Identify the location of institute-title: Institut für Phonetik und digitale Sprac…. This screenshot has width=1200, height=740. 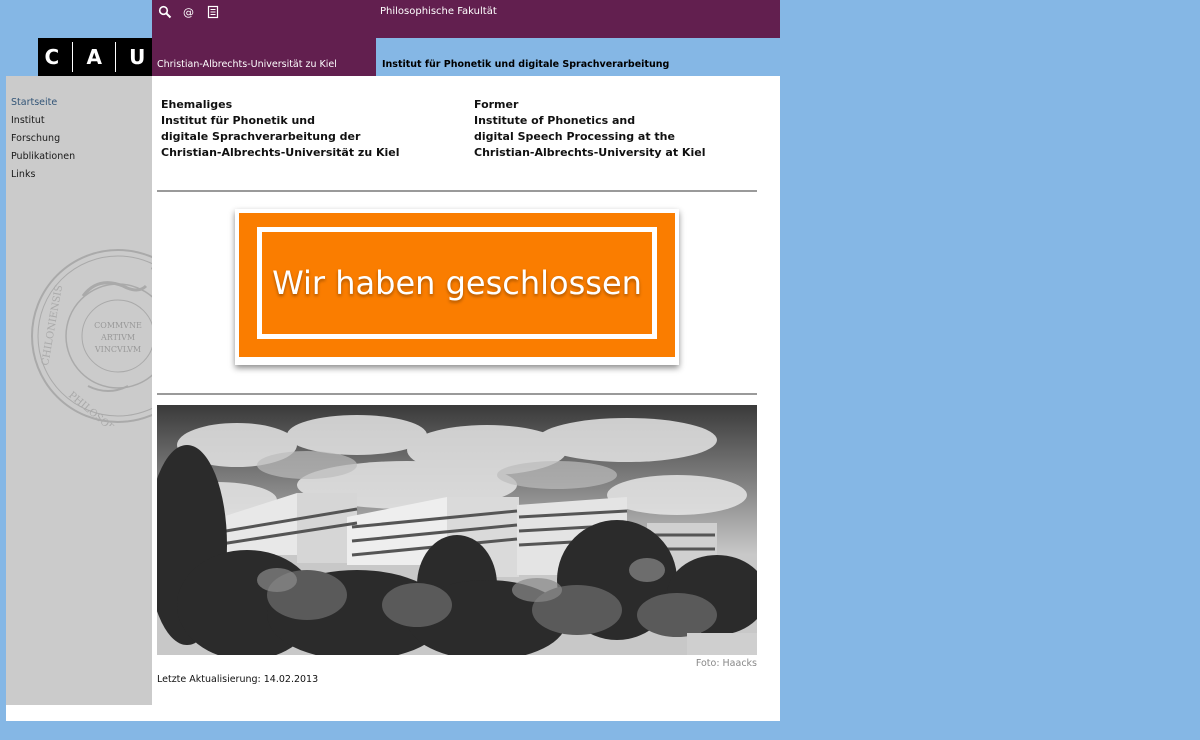
(526, 64).